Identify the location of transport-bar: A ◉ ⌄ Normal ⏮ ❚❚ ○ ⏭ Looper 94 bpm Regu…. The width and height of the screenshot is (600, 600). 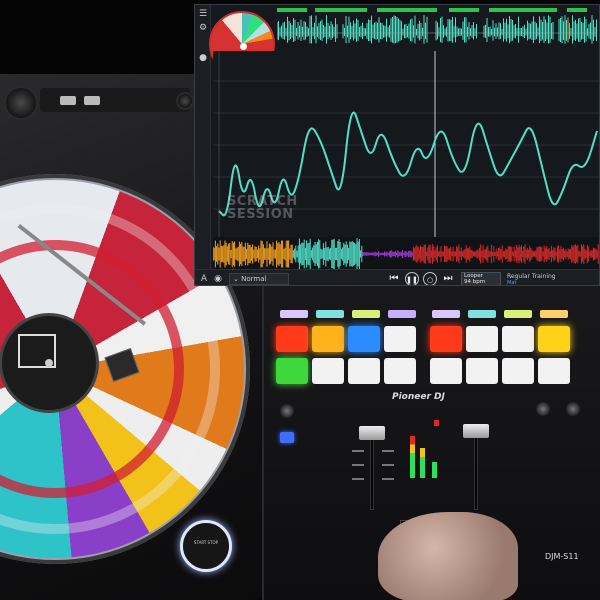
(397, 277).